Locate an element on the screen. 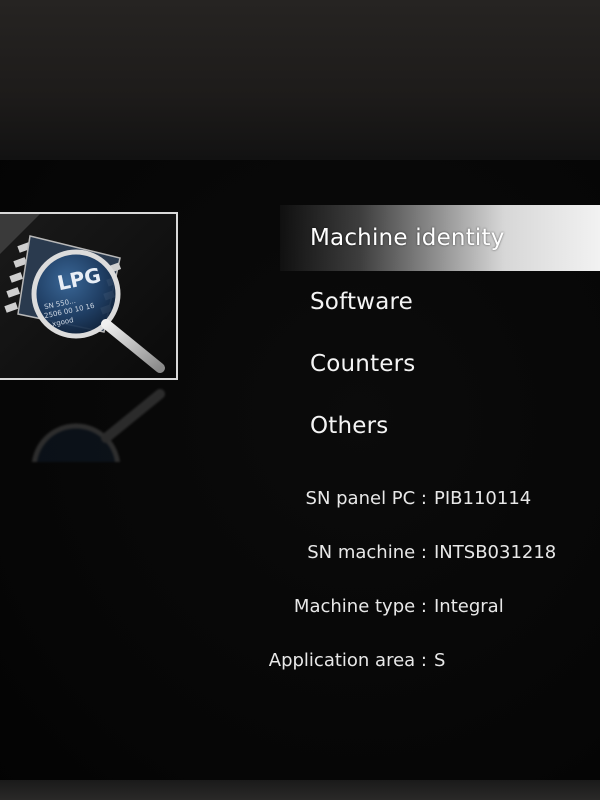 The height and width of the screenshot is (800, 600). info-row-application-area: Application area : S is located at coordinates (300, 669).